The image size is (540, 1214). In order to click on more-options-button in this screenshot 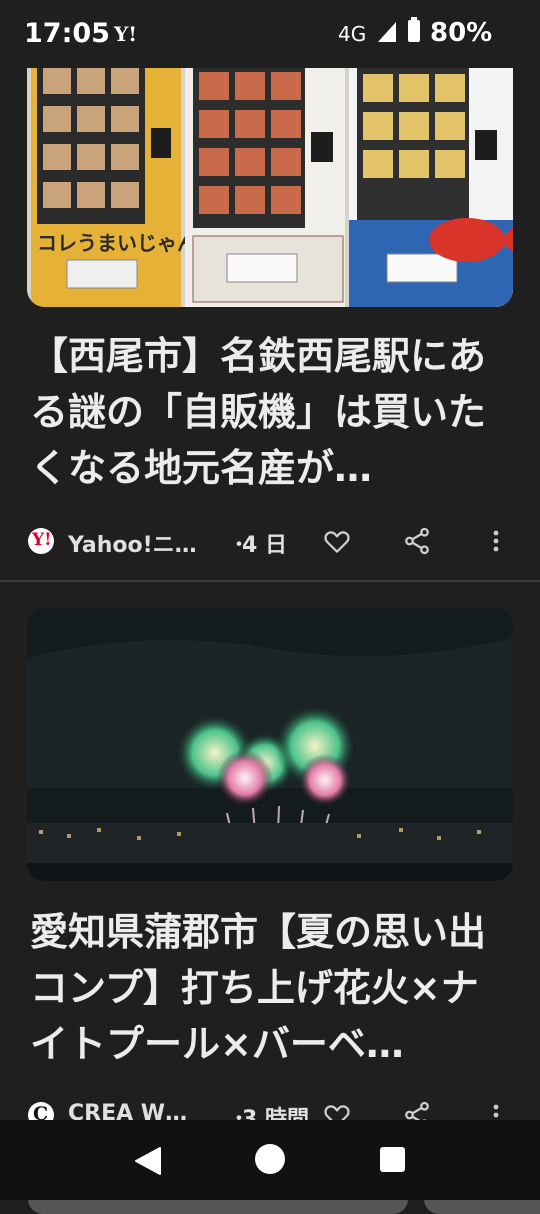, I will do `click(496, 541)`.